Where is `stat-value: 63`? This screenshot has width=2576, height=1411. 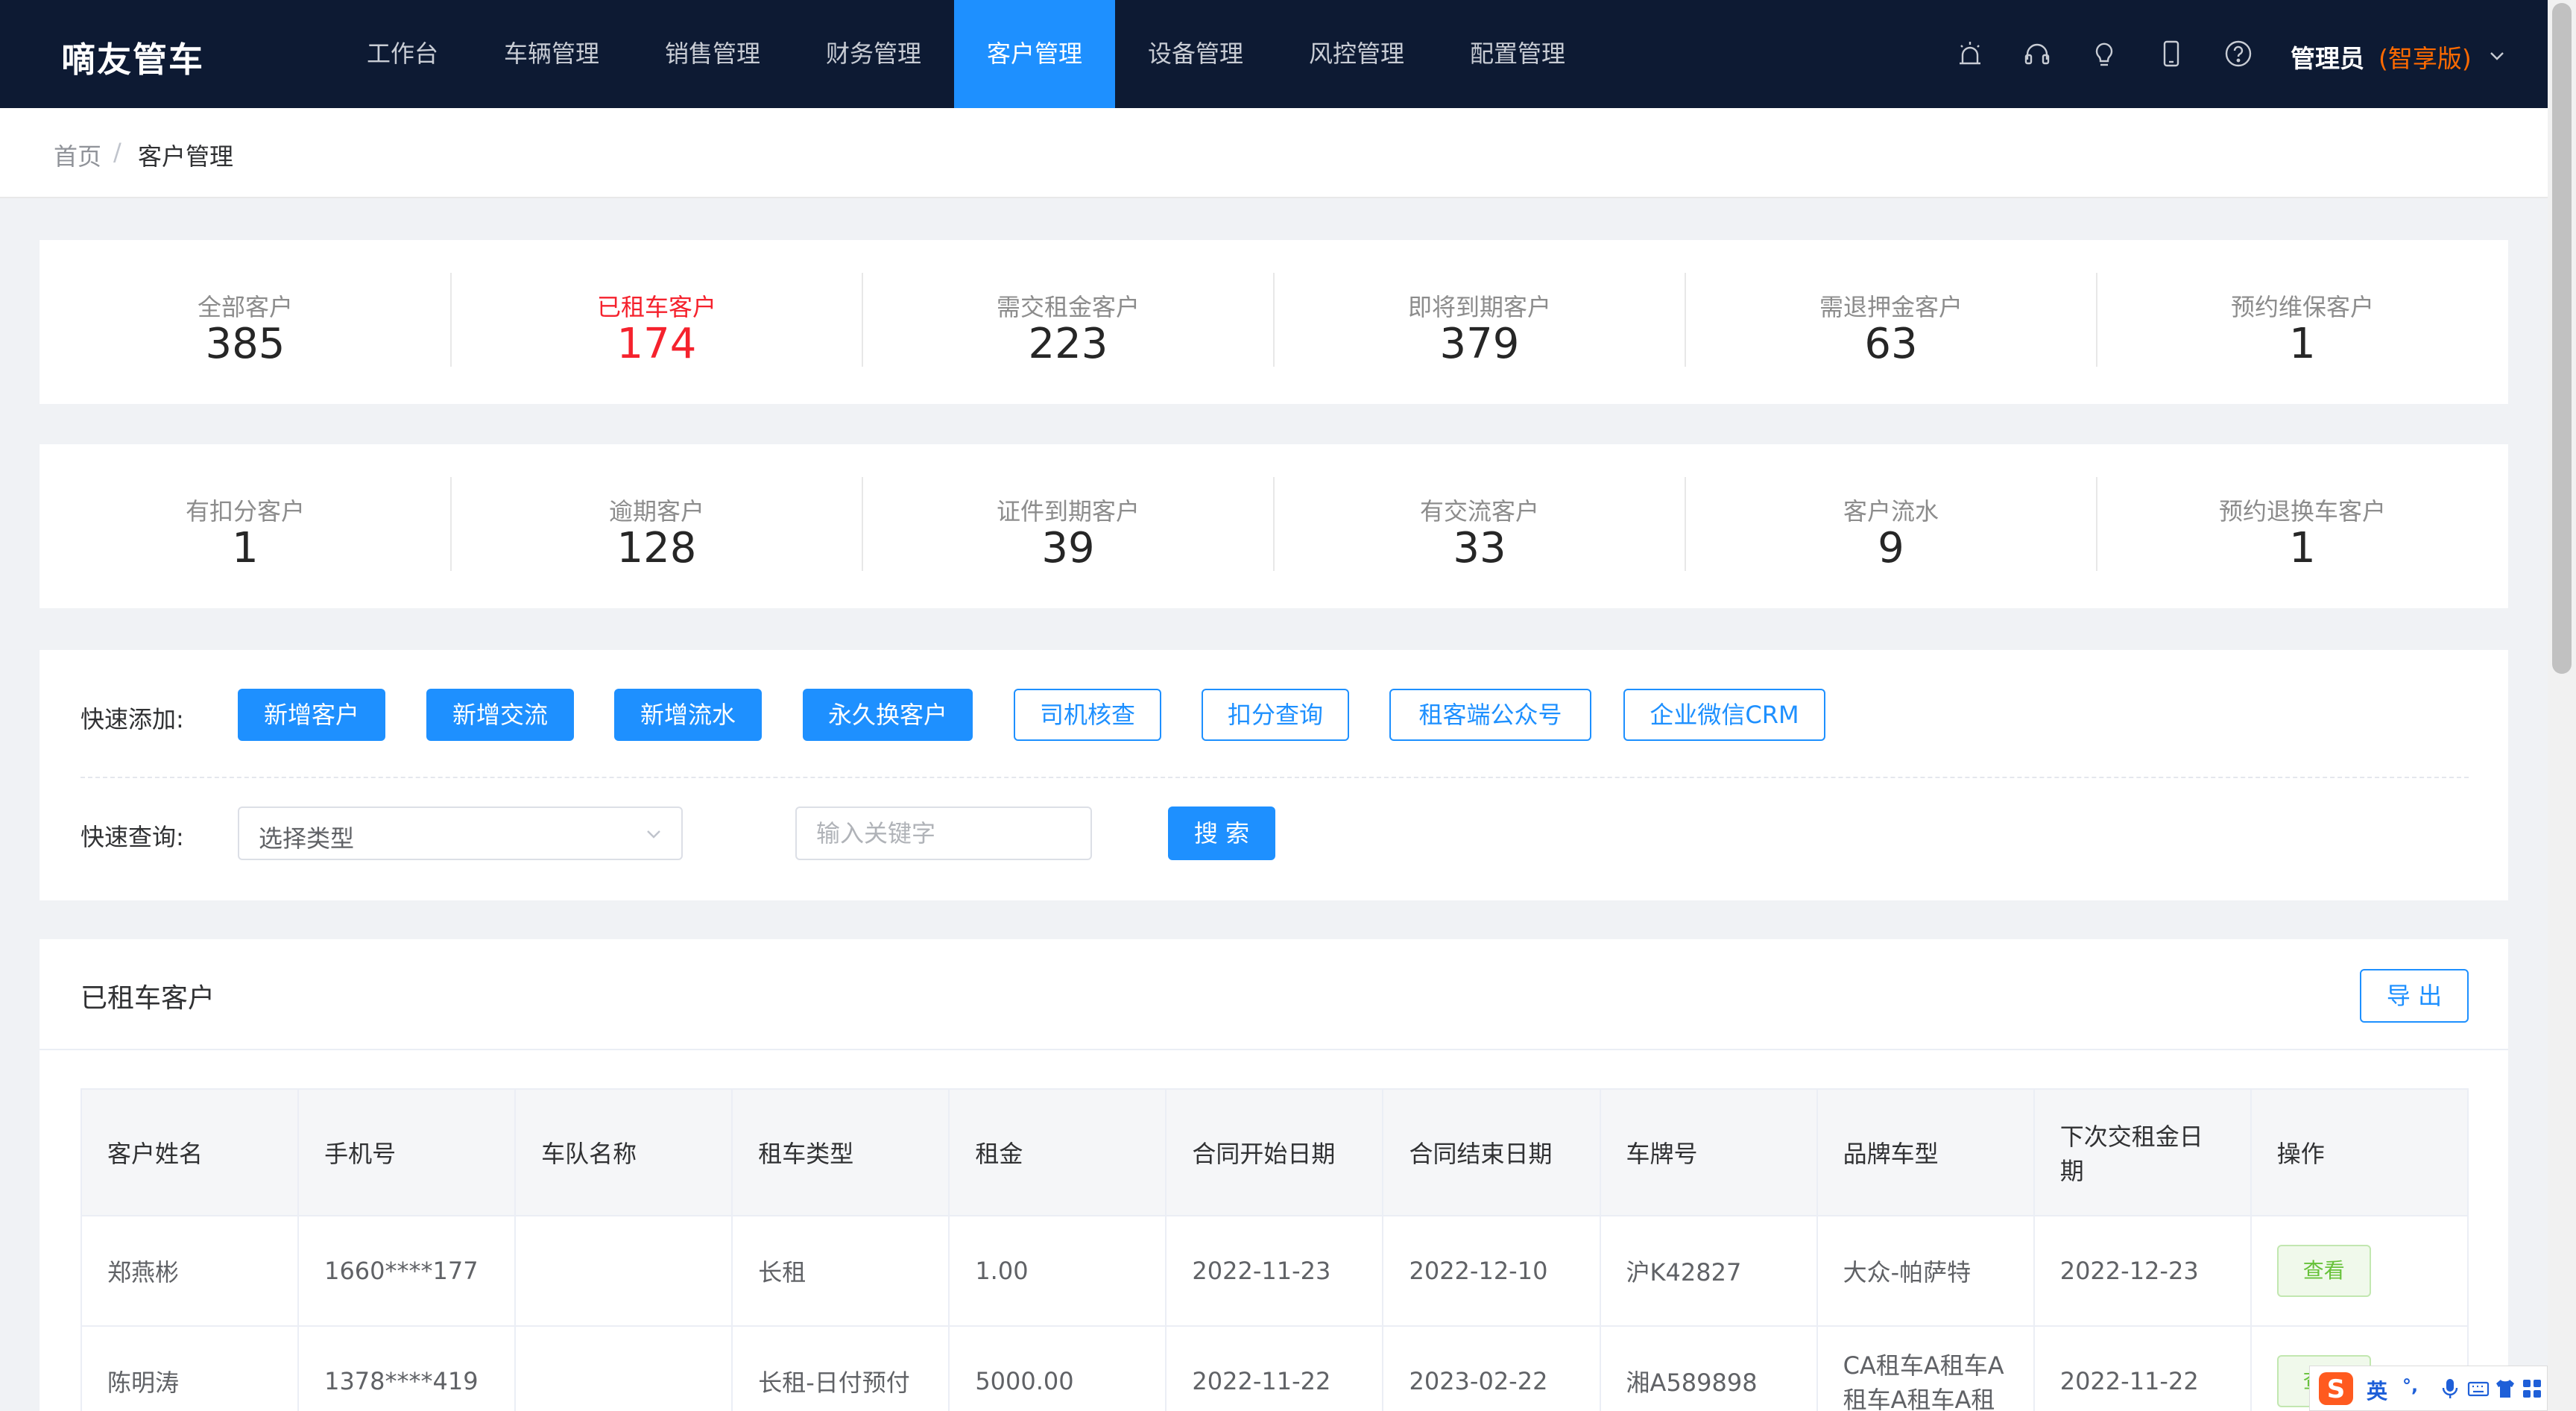
stat-value: 63 is located at coordinates (1891, 344).